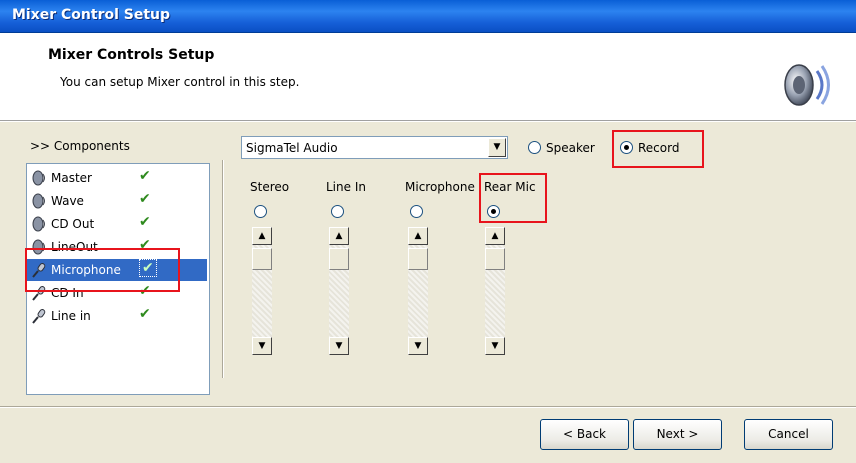 This screenshot has width=856, height=463. Describe the element at coordinates (91, 15) in the screenshot. I see `window-title: Mixer Control Setup` at that location.